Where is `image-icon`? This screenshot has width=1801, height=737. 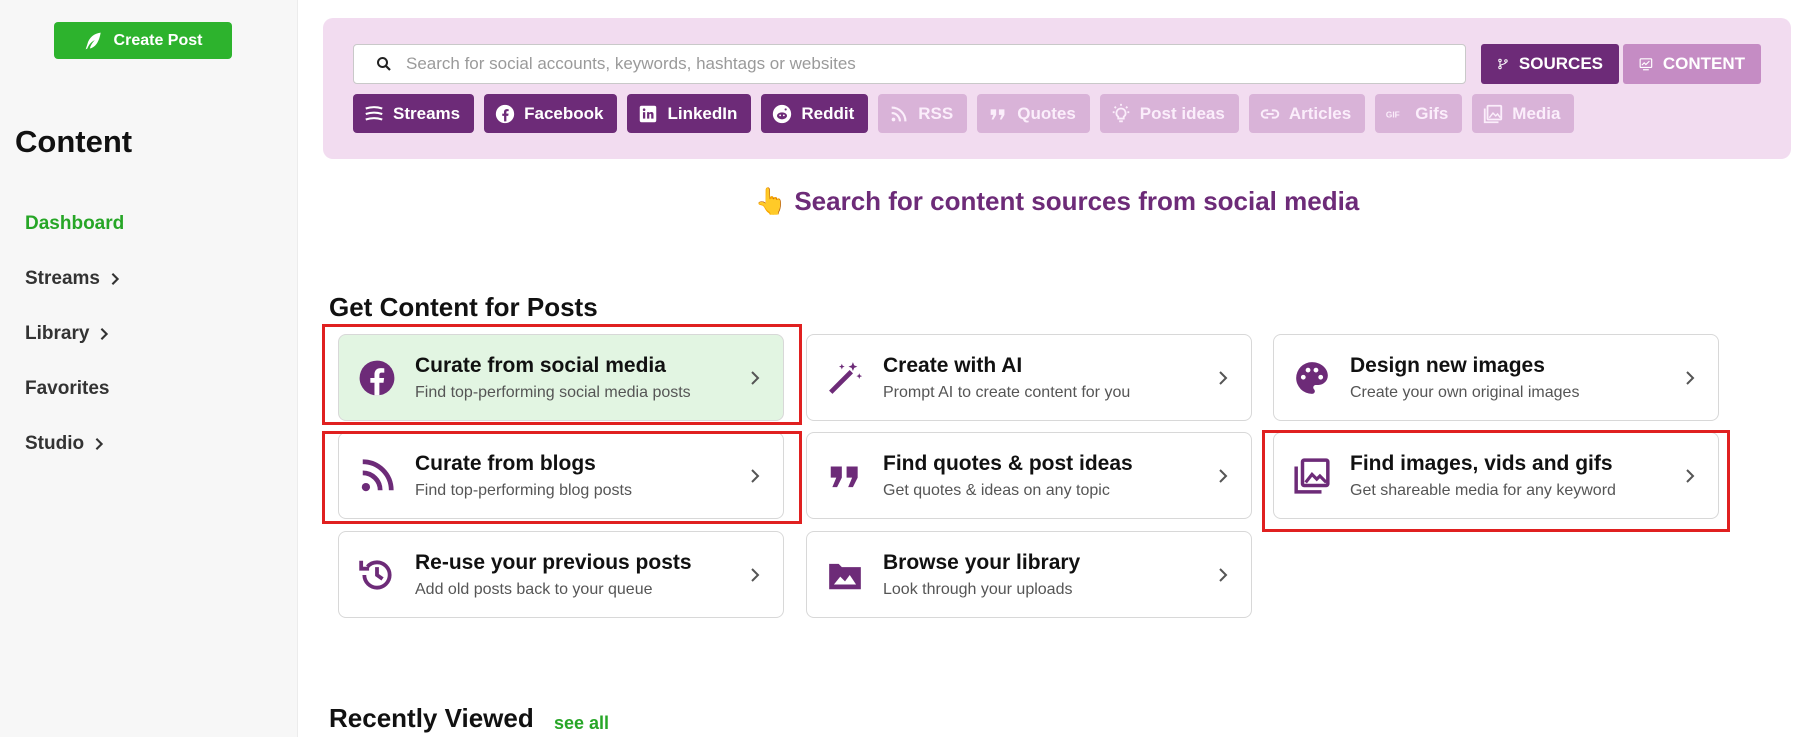 image-icon is located at coordinates (845, 576).